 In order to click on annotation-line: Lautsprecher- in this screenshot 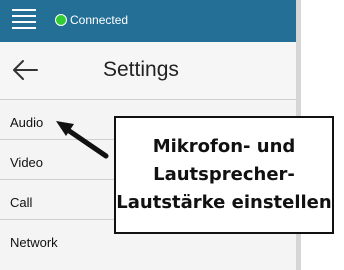, I will do `click(224, 174)`.